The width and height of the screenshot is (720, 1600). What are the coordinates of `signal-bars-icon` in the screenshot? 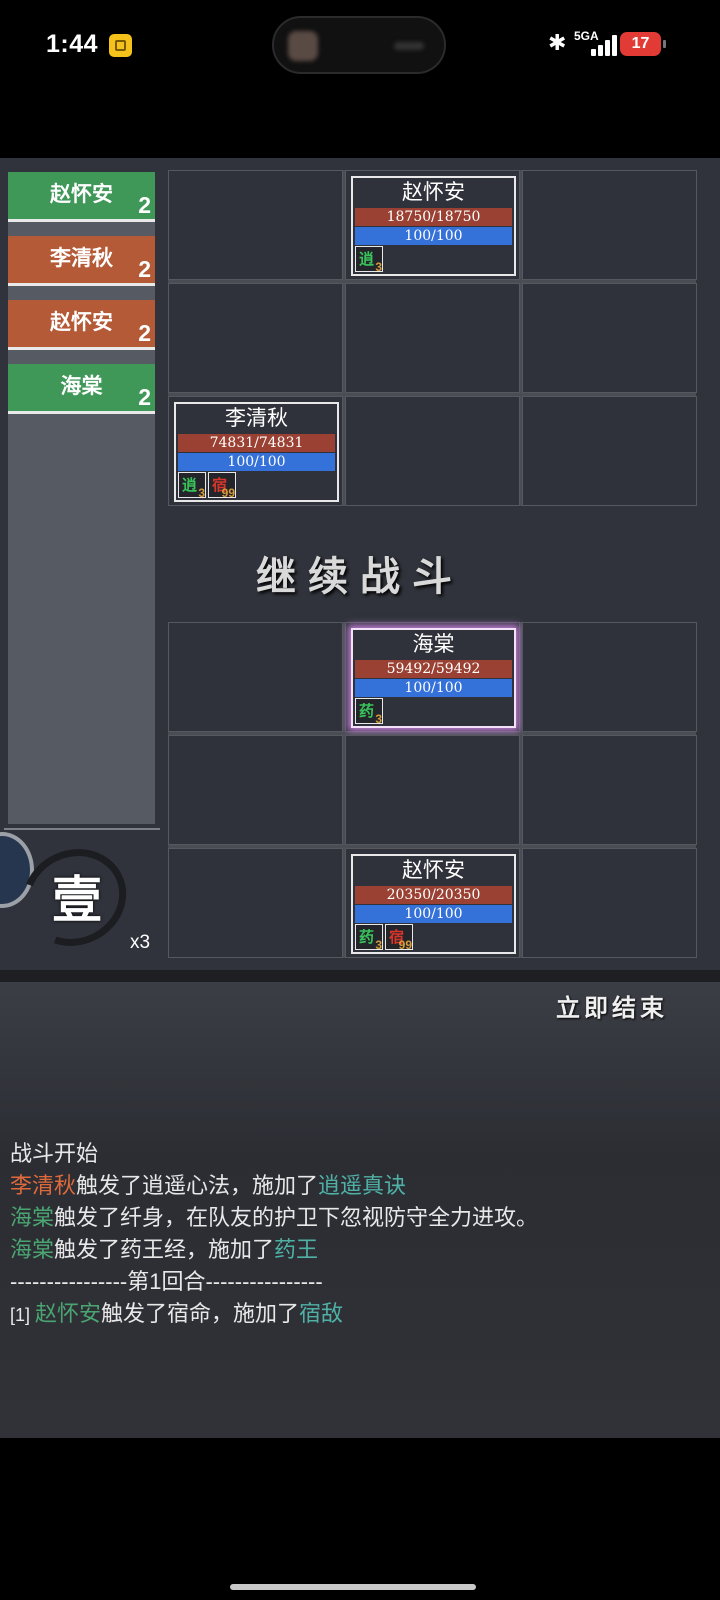 It's located at (606, 45).